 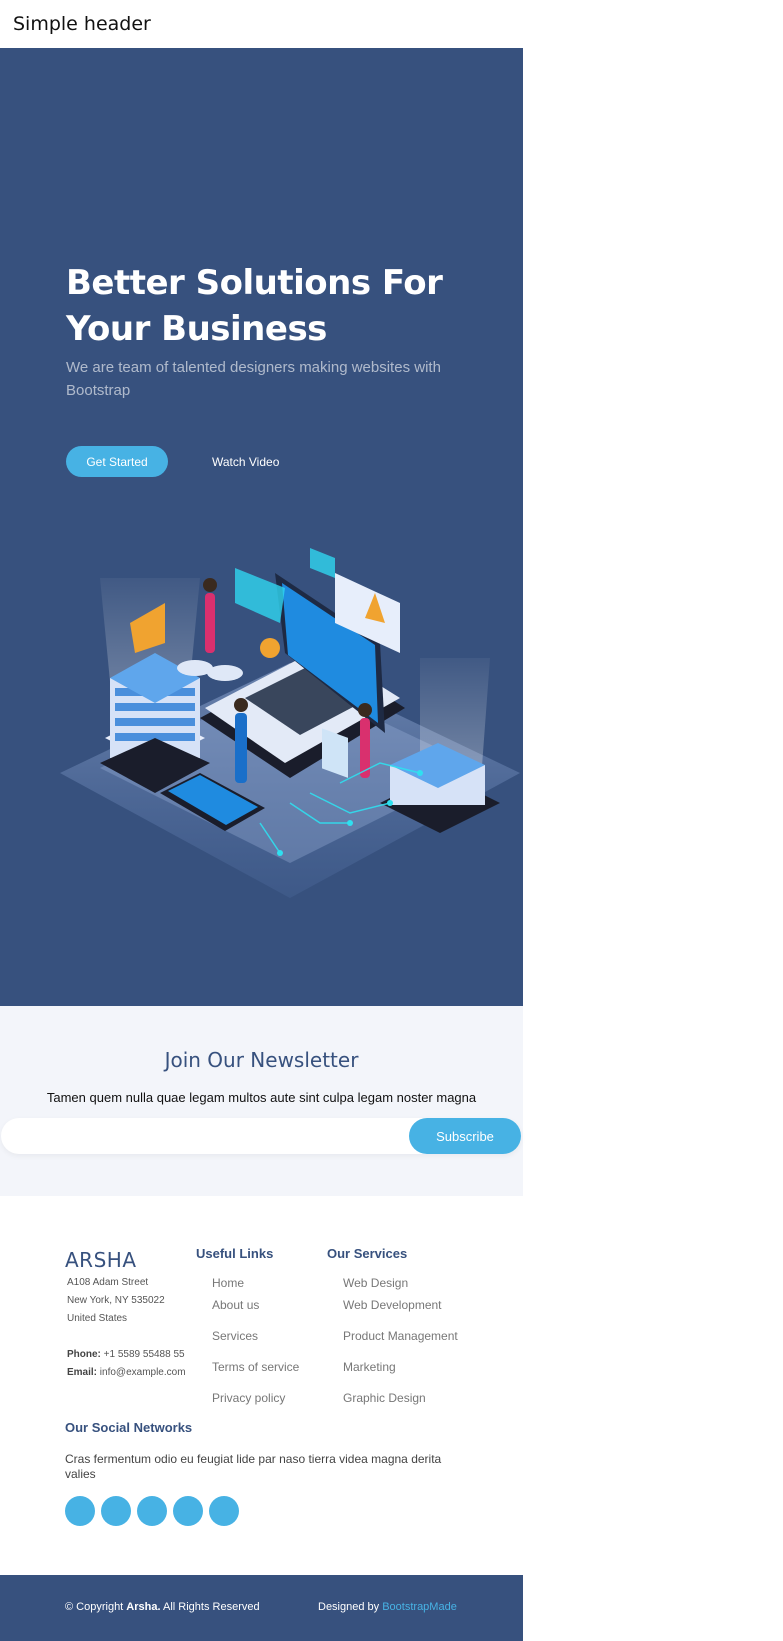 I want to click on footer-service-graphic-design: Graphic Design, so click(x=400, y=1398).